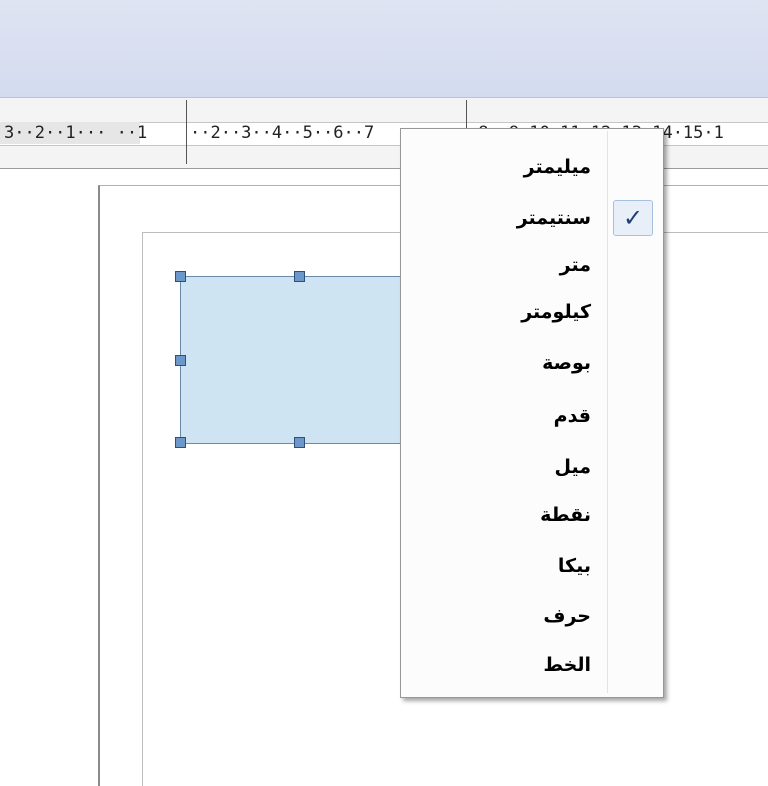 This screenshot has width=768, height=786. I want to click on resize-handle-top-left, so click(180, 276).